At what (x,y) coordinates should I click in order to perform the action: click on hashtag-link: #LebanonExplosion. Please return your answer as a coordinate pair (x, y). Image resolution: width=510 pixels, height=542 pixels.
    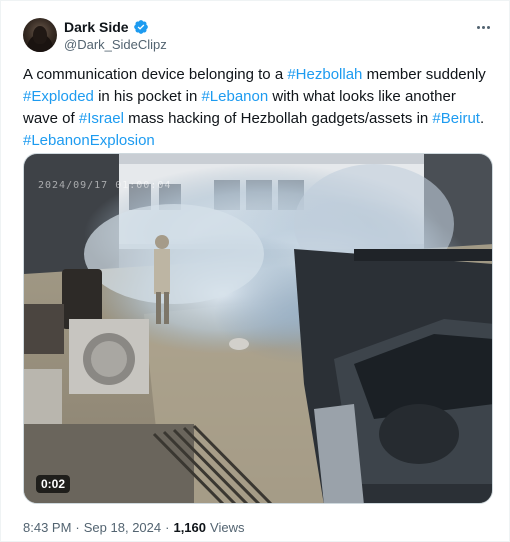
    Looking at the image, I should click on (89, 140).